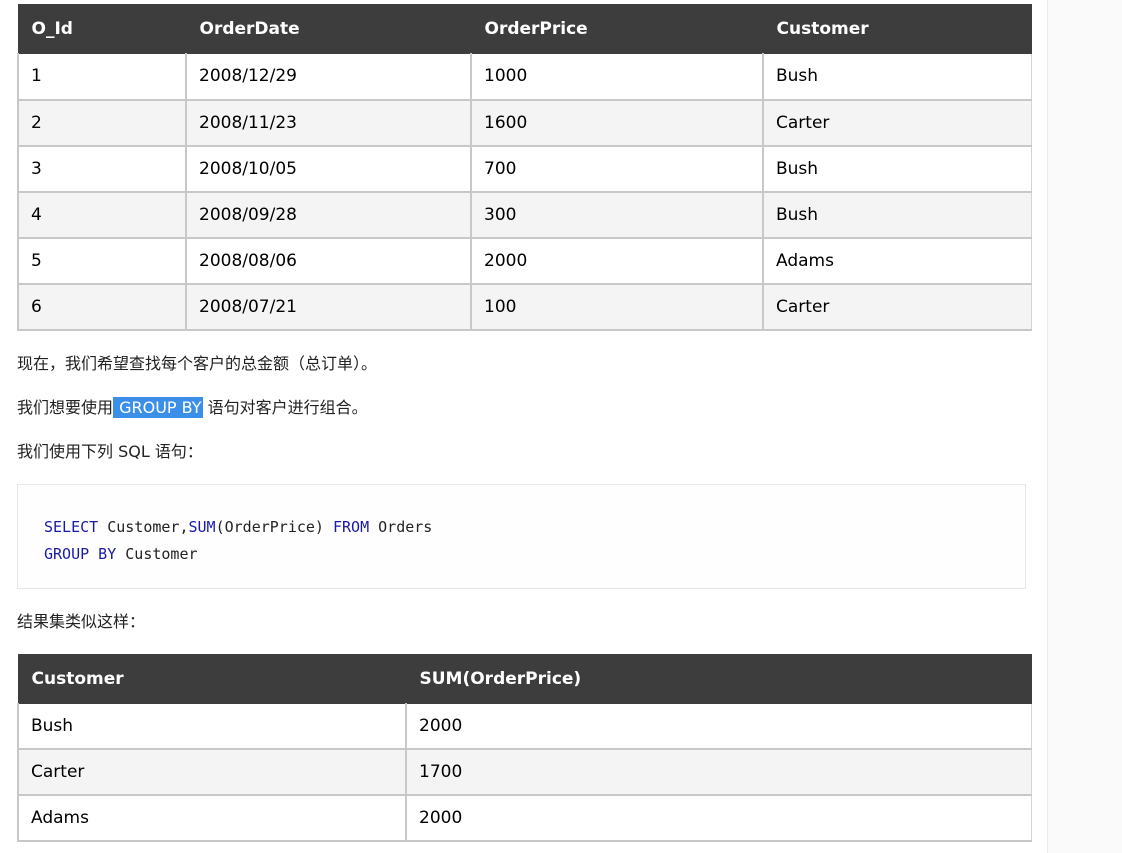  What do you see at coordinates (328, 77) in the screenshot?
I see `table-cell: 2008/12/29` at bounding box center [328, 77].